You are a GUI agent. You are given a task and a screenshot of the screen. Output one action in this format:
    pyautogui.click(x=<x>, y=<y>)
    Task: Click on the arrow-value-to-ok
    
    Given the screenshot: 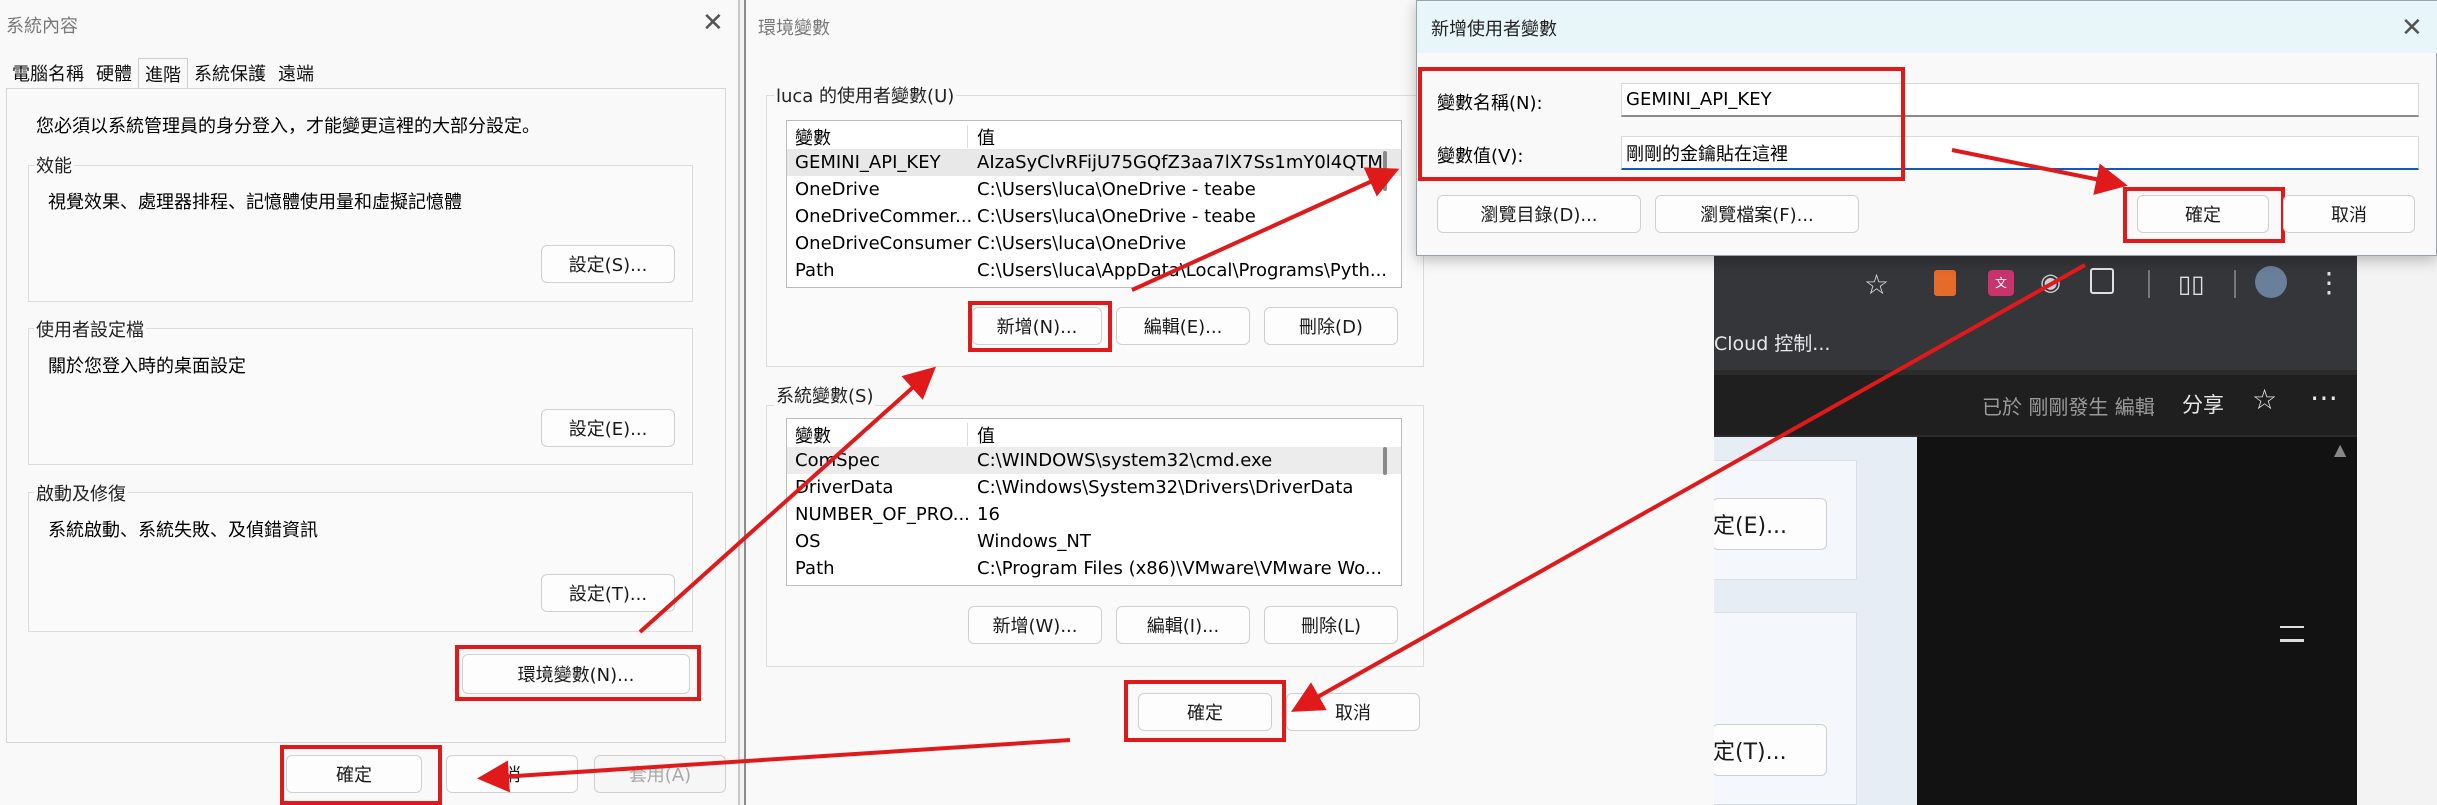 What is the action you would take?
    pyautogui.click(x=2039, y=171)
    